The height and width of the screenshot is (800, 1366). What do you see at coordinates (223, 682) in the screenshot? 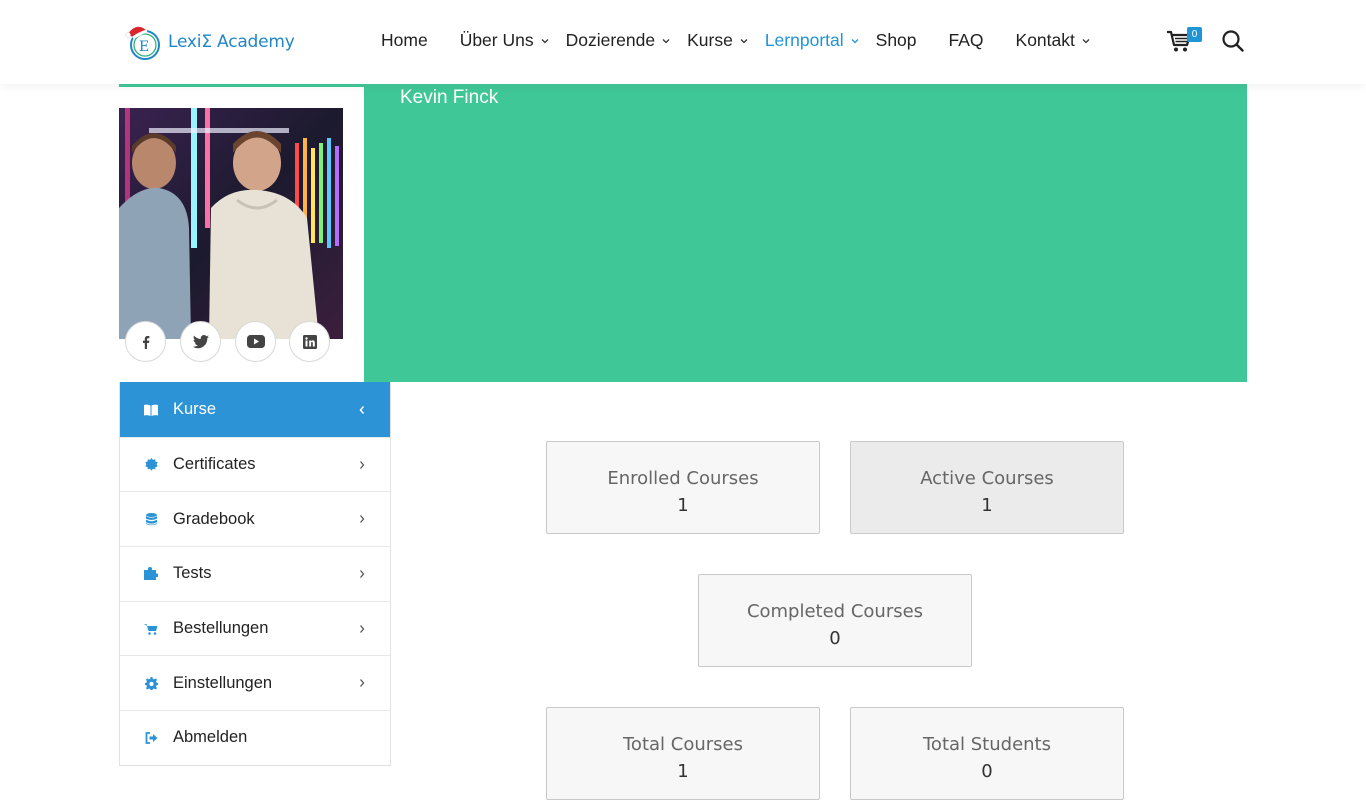
I see `sidebar-item-label: Einstellungen` at bounding box center [223, 682].